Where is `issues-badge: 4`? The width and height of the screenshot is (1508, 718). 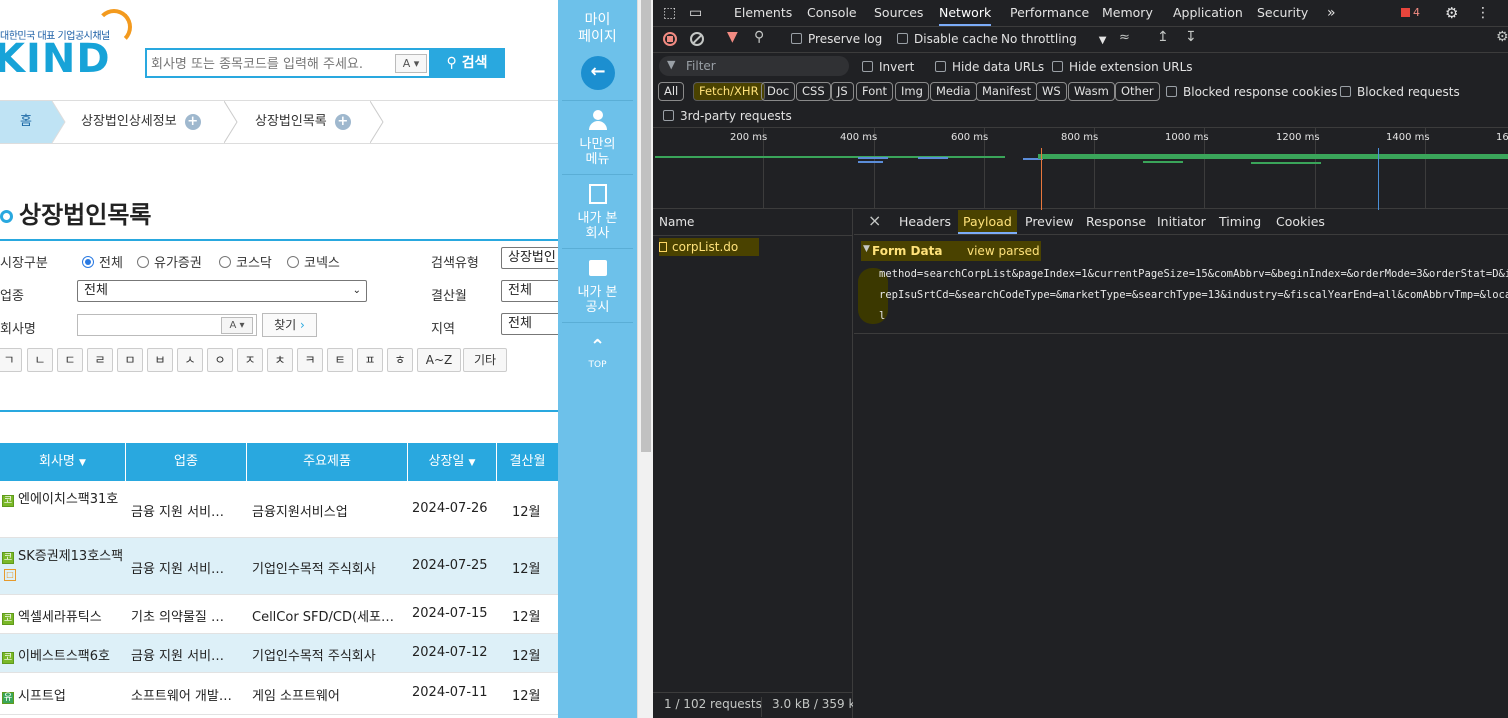 issues-badge: 4 is located at coordinates (1410, 13).